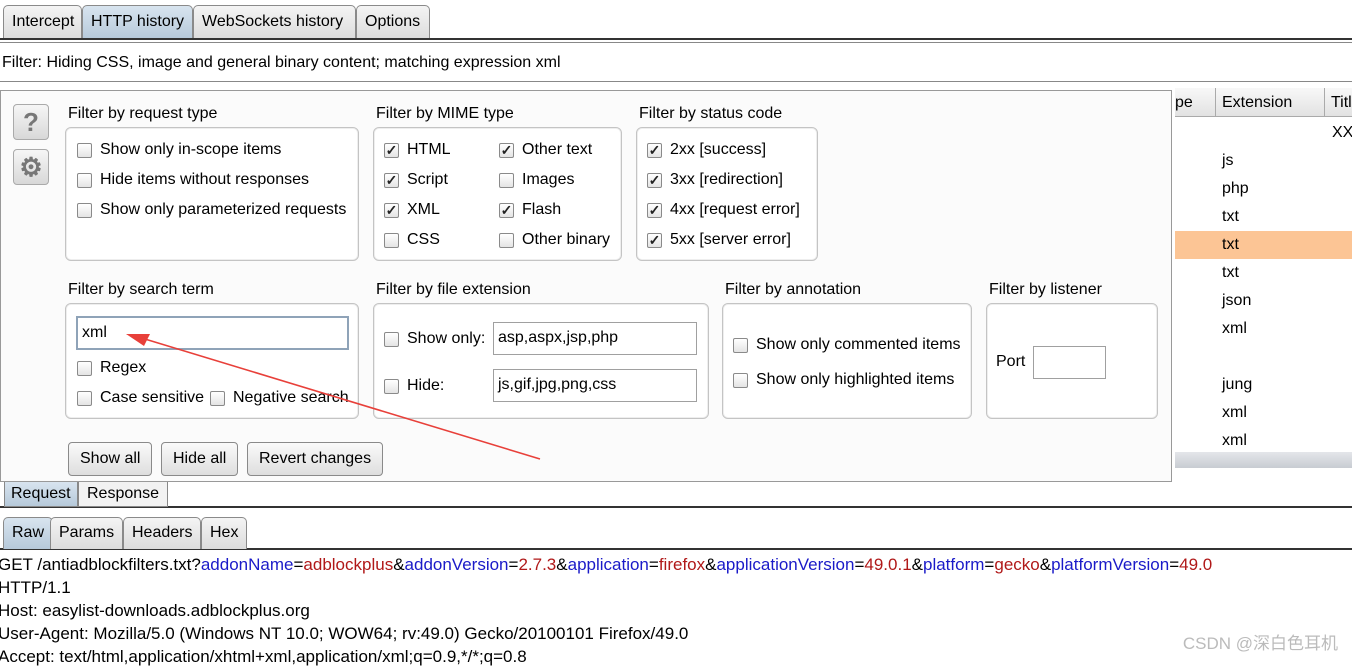 The height and width of the screenshot is (667, 1352). Describe the element at coordinates (1260, 643) in the screenshot. I see `watermark: CSDN @深白色耳机` at that location.